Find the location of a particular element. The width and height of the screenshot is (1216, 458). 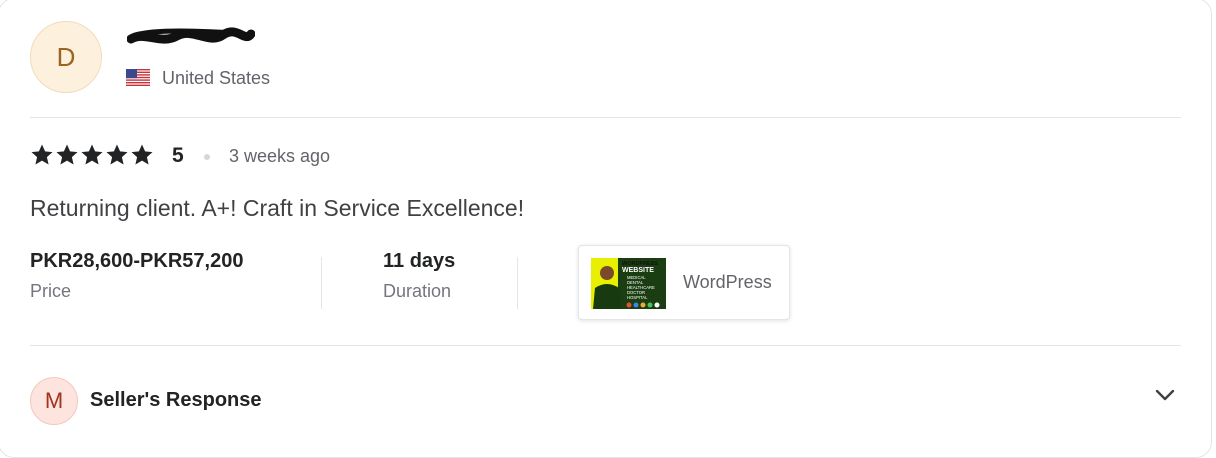

reviewer-avatar: D is located at coordinates (66, 57).